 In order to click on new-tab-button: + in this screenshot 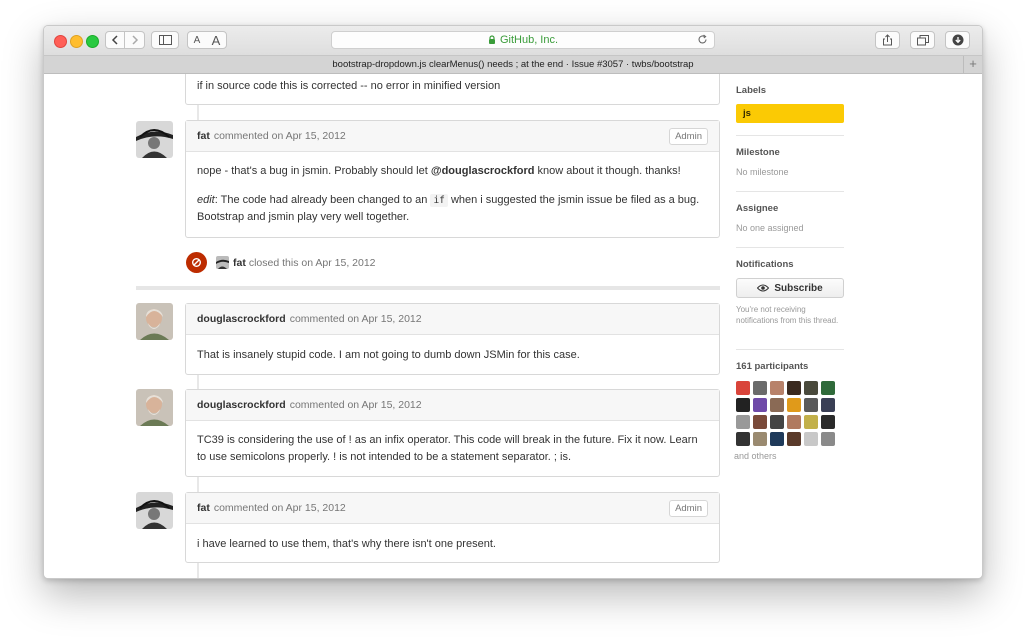, I will do `click(972, 64)`.